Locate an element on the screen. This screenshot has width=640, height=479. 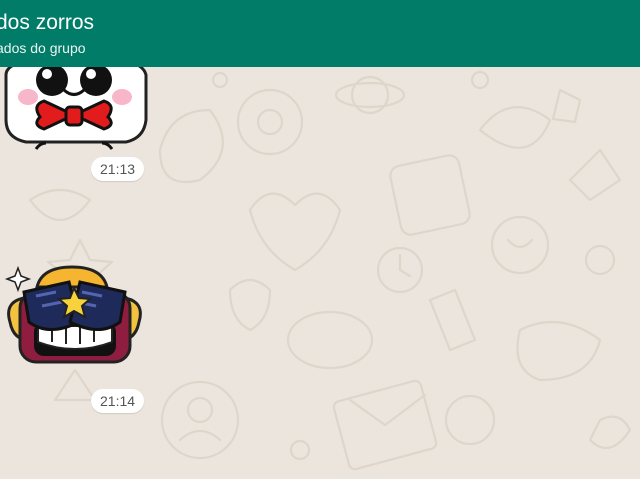
message-time: 21:13 is located at coordinates (118, 169).